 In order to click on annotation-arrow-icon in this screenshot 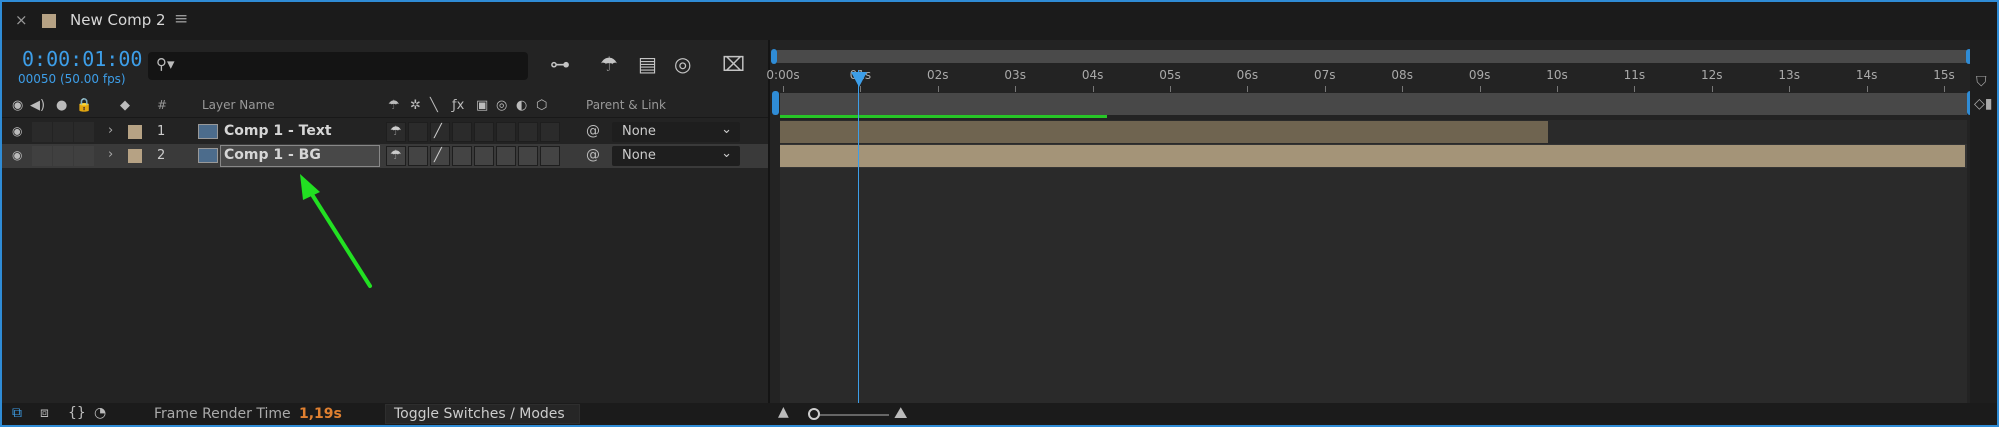, I will do `click(336, 231)`.